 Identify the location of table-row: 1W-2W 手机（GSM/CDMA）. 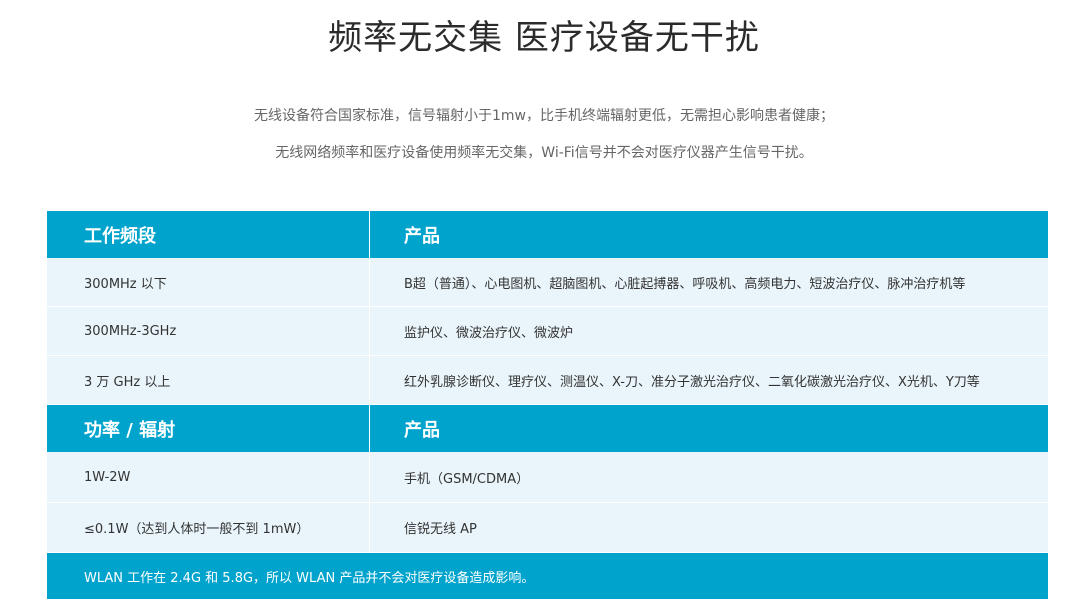
(547, 477).